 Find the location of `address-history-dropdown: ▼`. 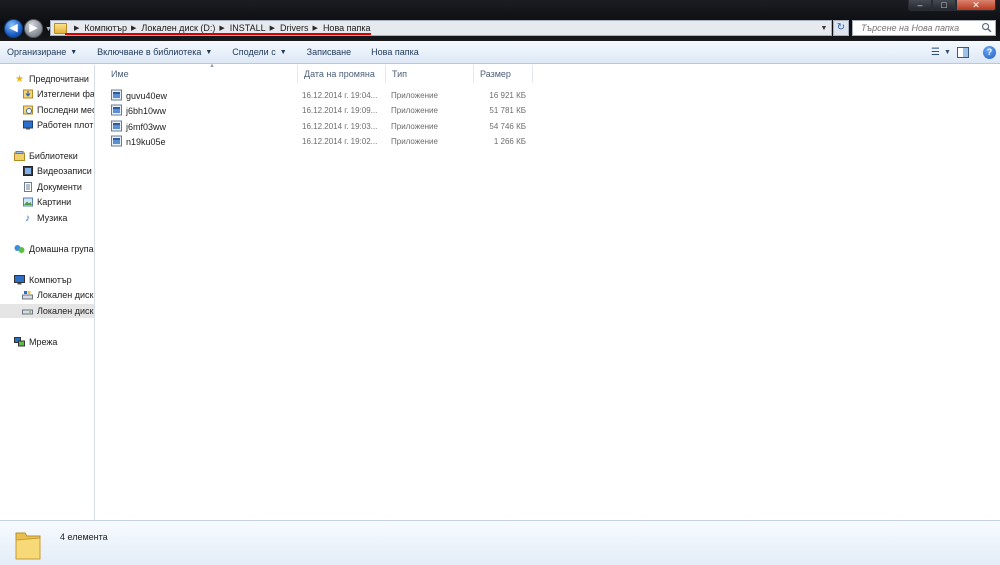

address-history-dropdown: ▼ is located at coordinates (824, 28).